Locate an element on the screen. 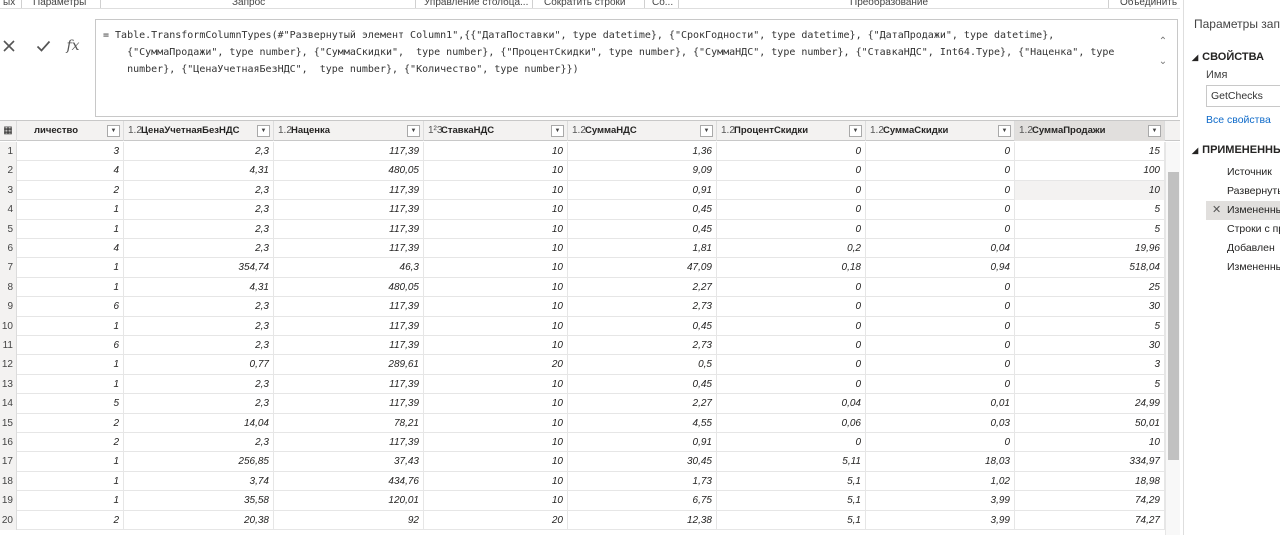  column-header: личество ▼ is located at coordinates (70, 131).